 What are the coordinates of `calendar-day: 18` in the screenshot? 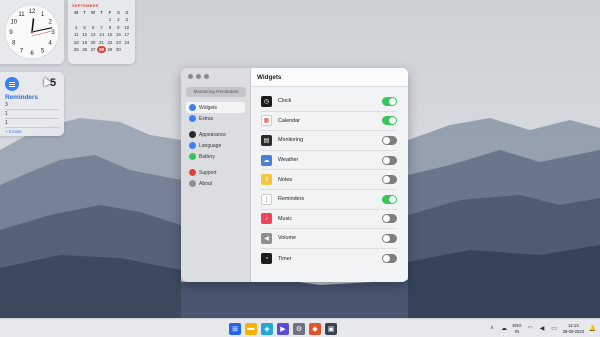 It's located at (76, 42).